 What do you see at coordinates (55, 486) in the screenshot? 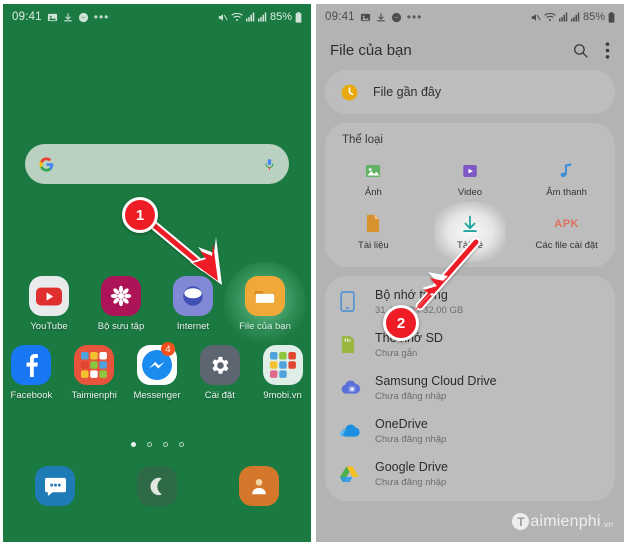
I see `messages-icon` at bounding box center [55, 486].